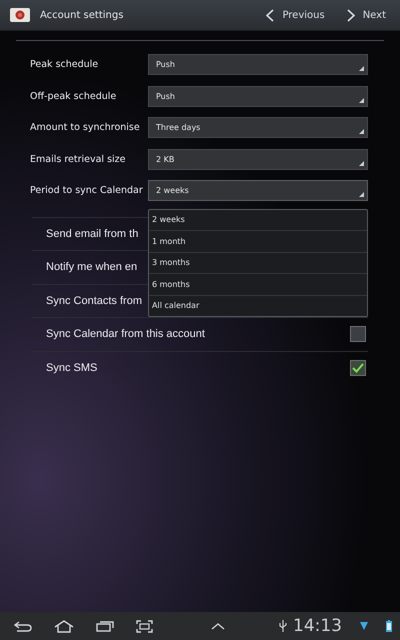  What do you see at coordinates (144, 626) in the screenshot?
I see `screenshot-icon` at bounding box center [144, 626].